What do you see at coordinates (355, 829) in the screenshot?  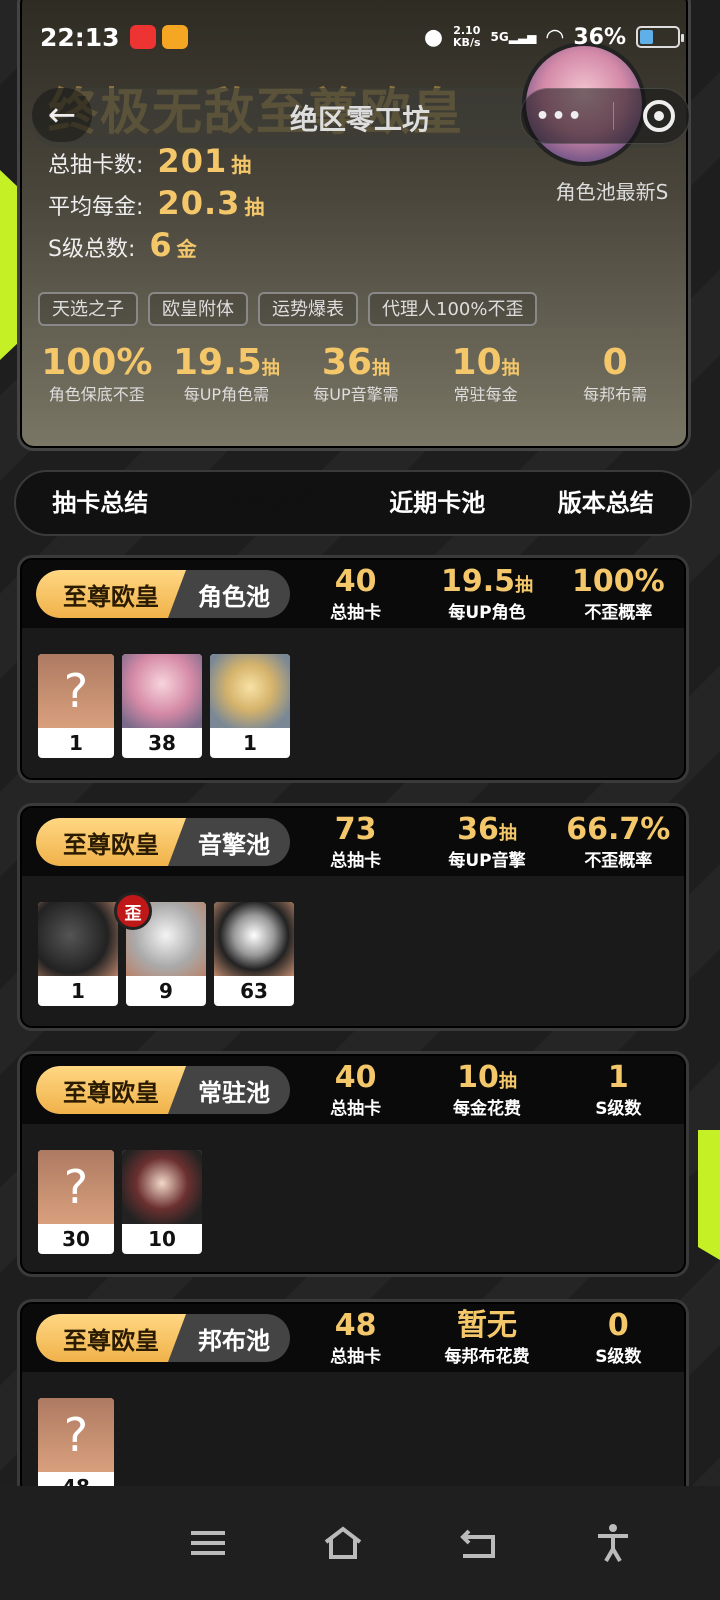 I see `pool-stat-value: 73` at bounding box center [355, 829].